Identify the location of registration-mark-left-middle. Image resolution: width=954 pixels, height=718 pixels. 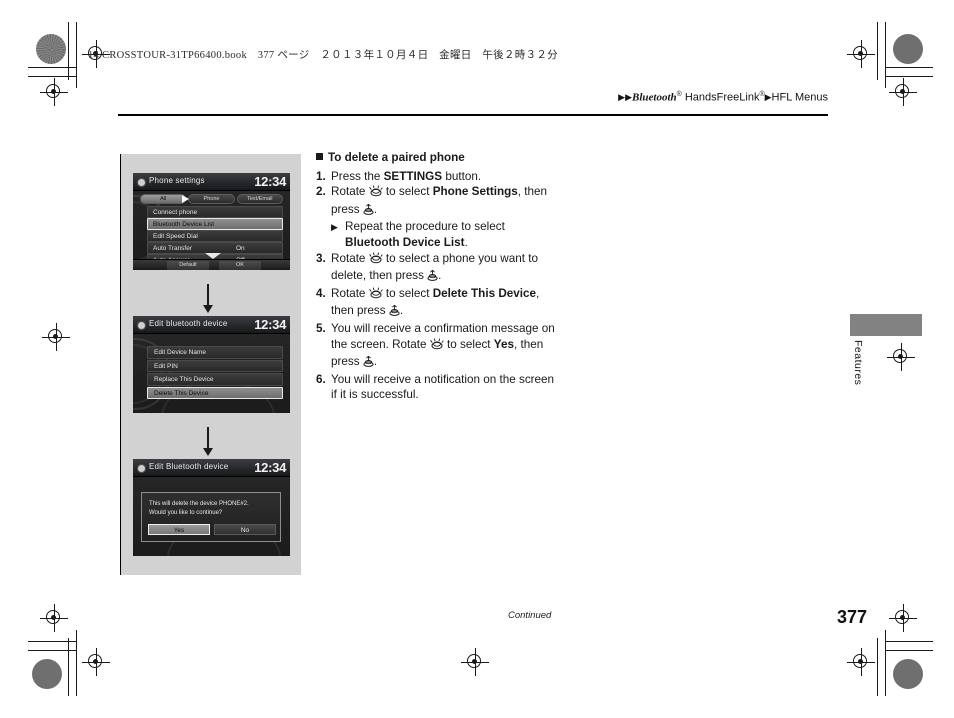
(56, 337).